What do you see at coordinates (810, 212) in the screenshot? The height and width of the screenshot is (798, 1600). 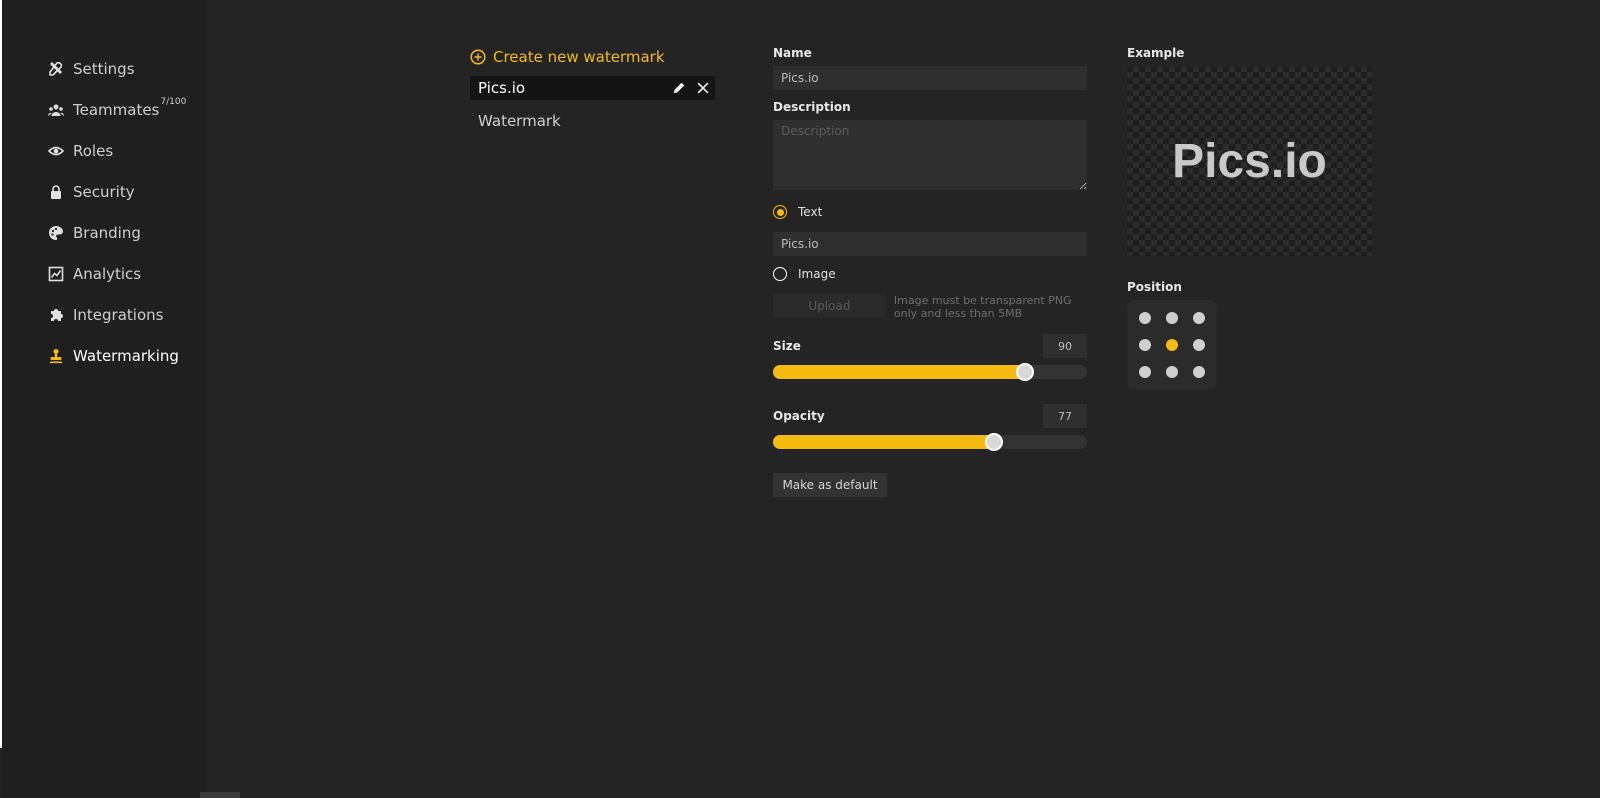 I see `text-option-label: Text` at bounding box center [810, 212].